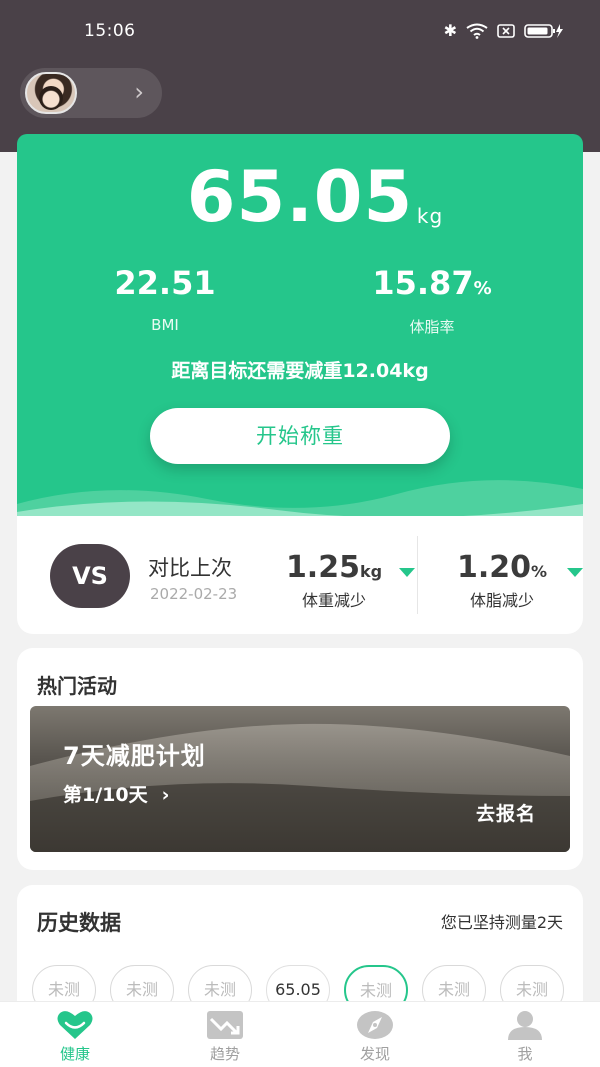  I want to click on profile-switcher: ›, so click(91, 93).